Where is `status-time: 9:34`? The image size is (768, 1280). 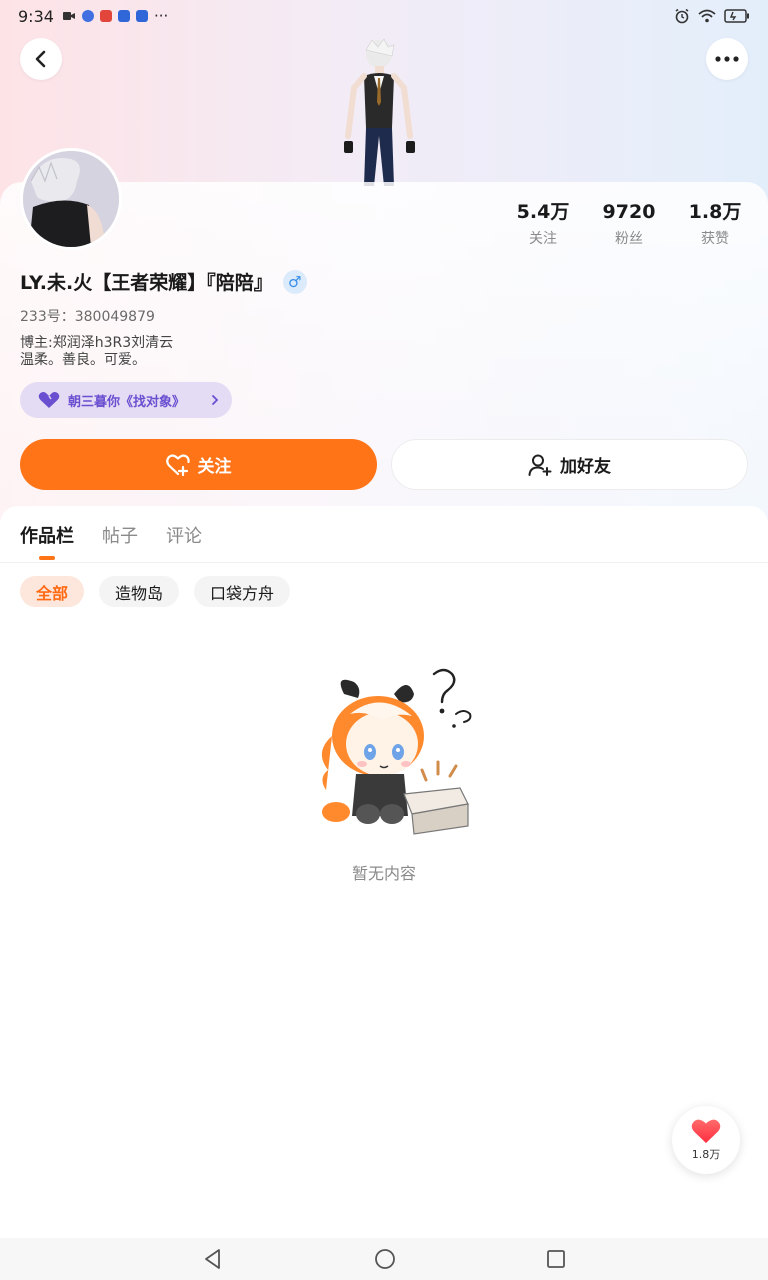 status-time: 9:34 is located at coordinates (36, 16).